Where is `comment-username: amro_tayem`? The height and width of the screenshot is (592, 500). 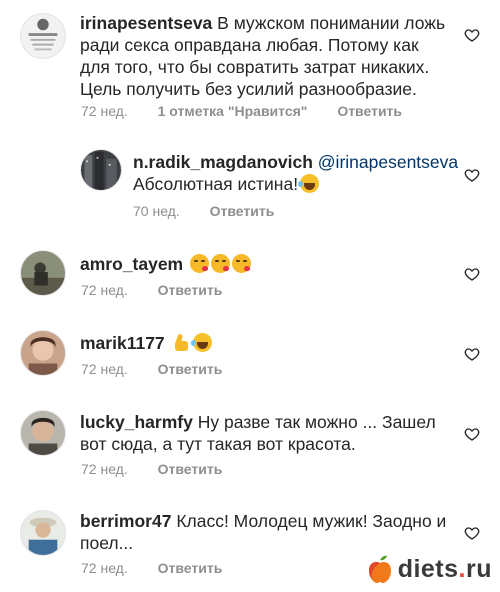 comment-username: amro_tayem is located at coordinates (131, 264).